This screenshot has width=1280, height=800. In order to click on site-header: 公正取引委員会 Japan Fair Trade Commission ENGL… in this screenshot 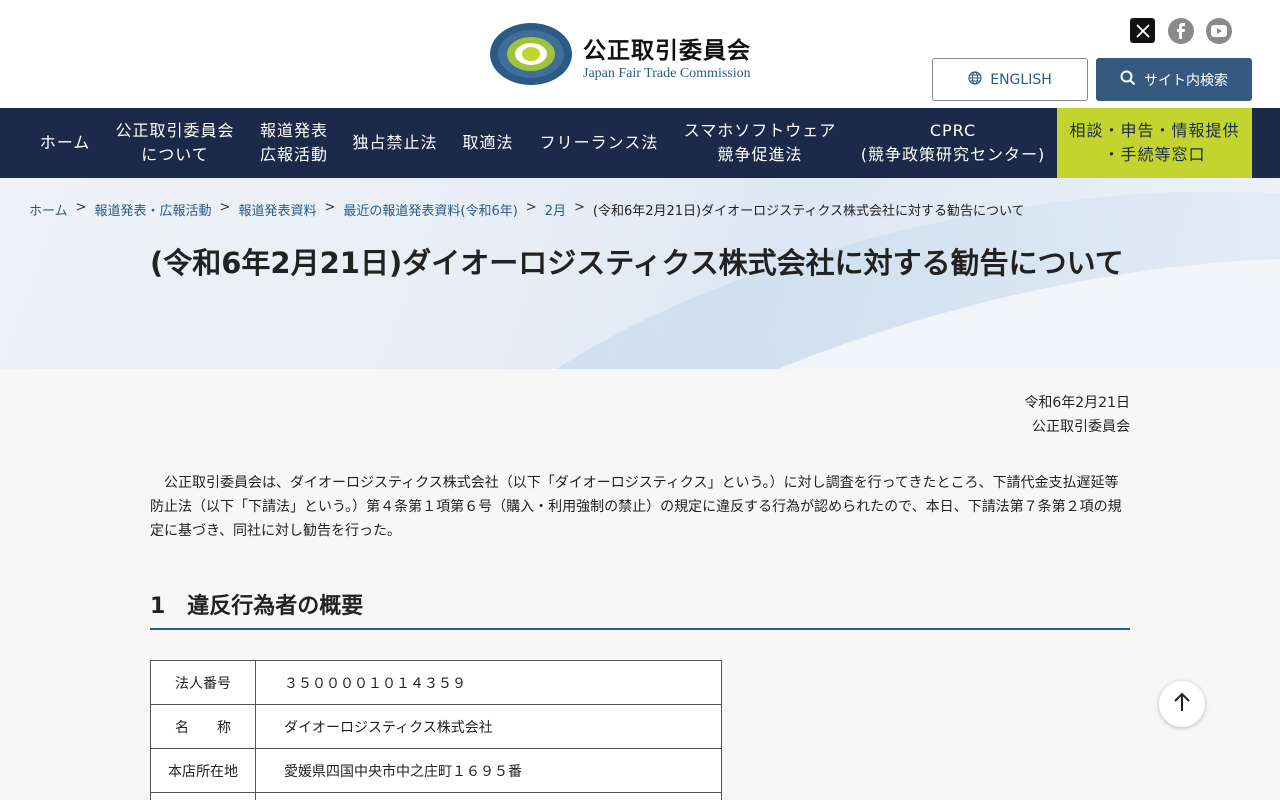, I will do `click(640, 54)`.